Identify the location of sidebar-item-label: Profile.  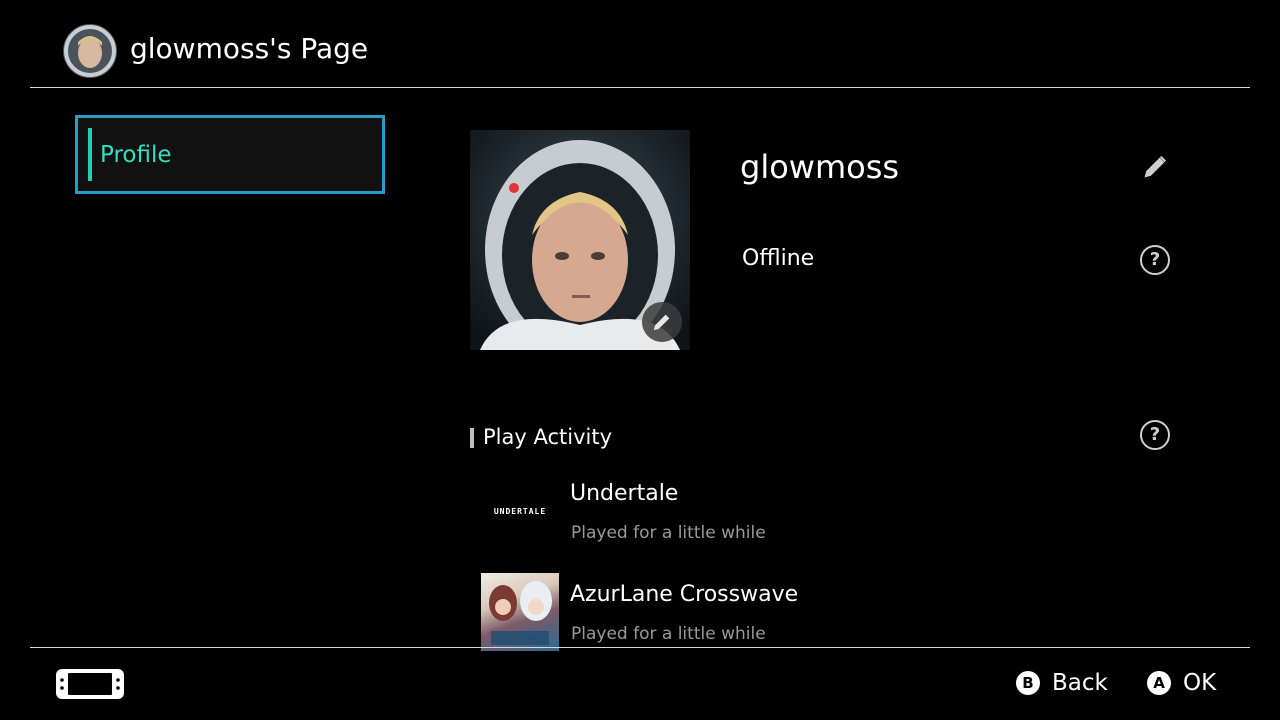
(136, 155).